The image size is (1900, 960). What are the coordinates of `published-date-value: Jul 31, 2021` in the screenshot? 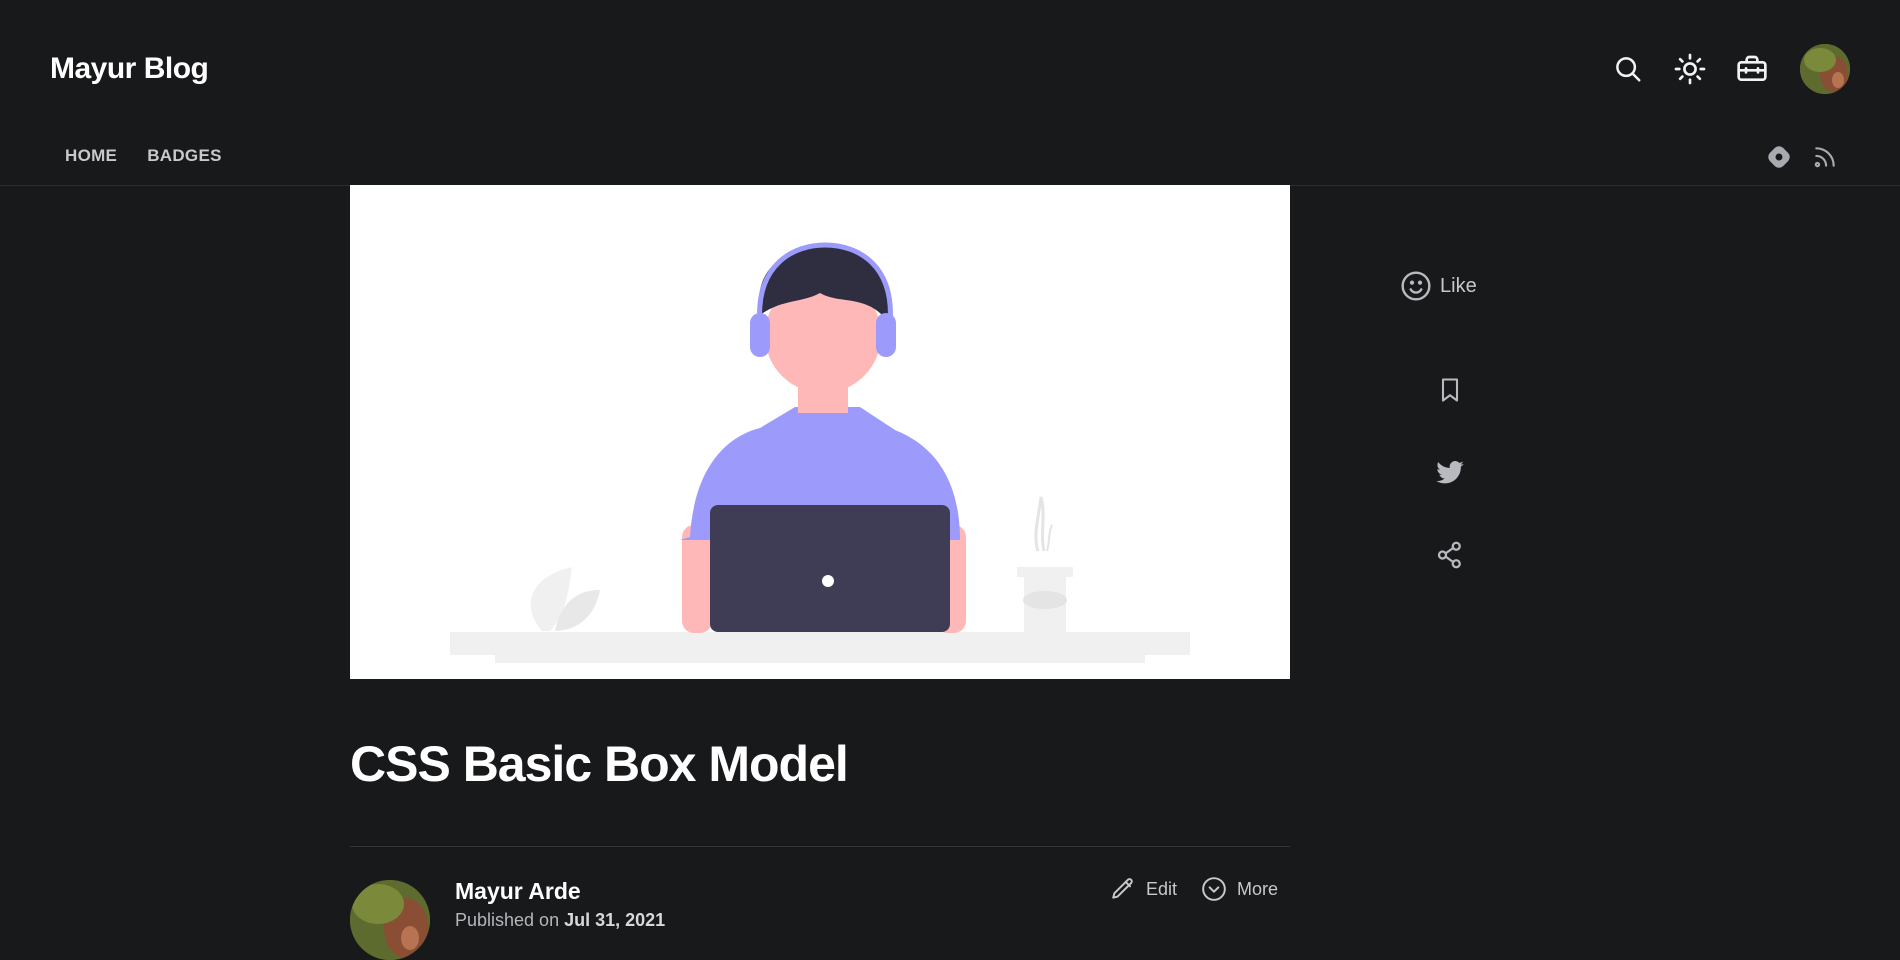 It's located at (615, 920).